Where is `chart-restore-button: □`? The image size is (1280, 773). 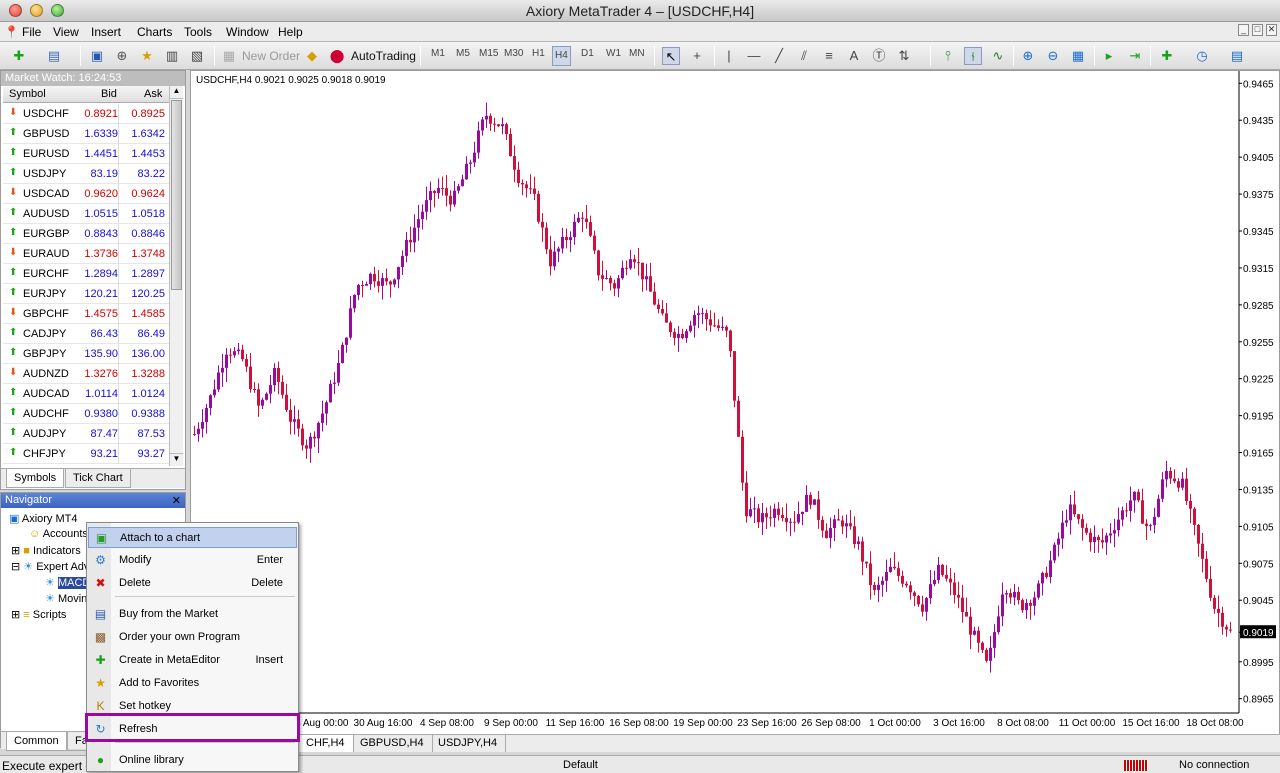 chart-restore-button: □ is located at coordinates (1257, 30).